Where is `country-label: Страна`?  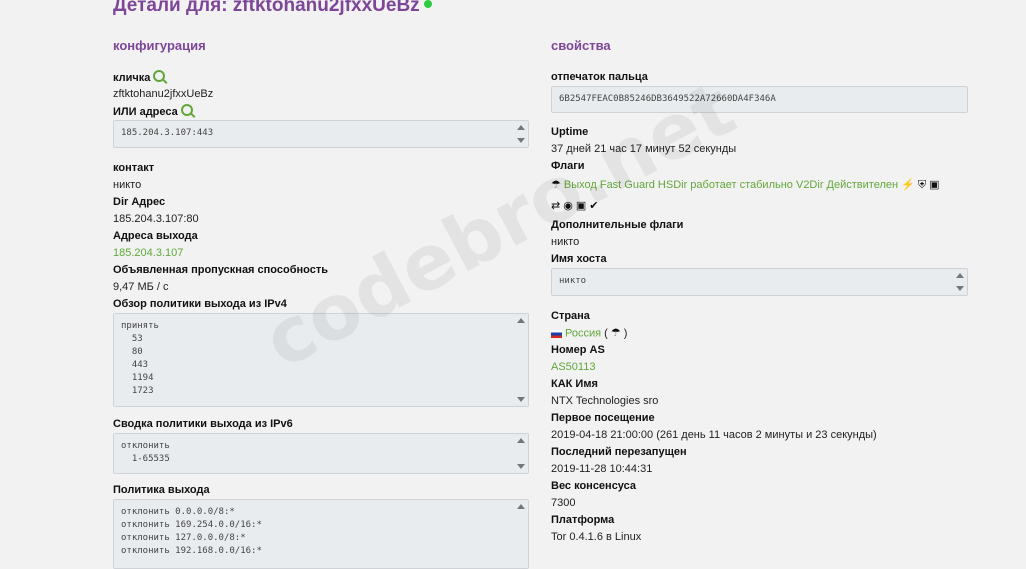
country-label: Страна is located at coordinates (570, 316).